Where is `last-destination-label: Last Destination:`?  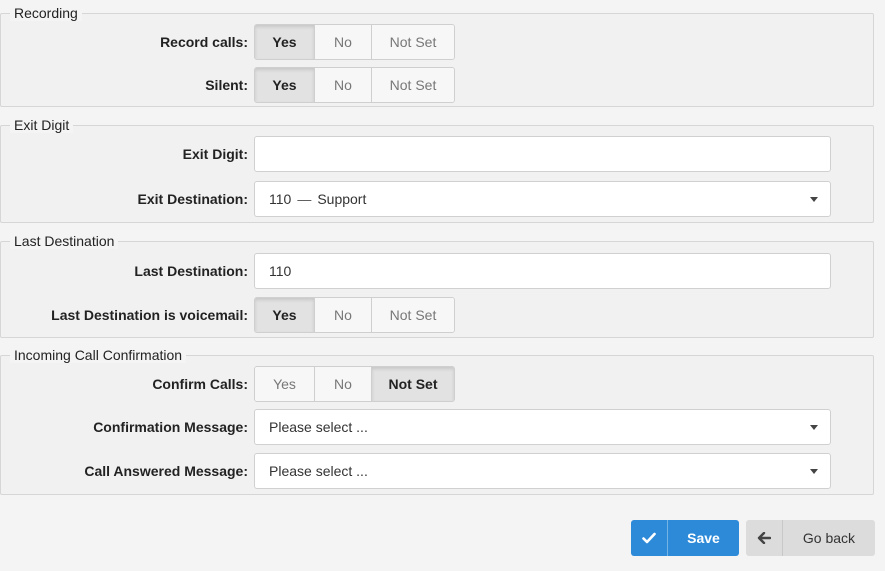 last-destination-label: Last Destination: is located at coordinates (191, 271).